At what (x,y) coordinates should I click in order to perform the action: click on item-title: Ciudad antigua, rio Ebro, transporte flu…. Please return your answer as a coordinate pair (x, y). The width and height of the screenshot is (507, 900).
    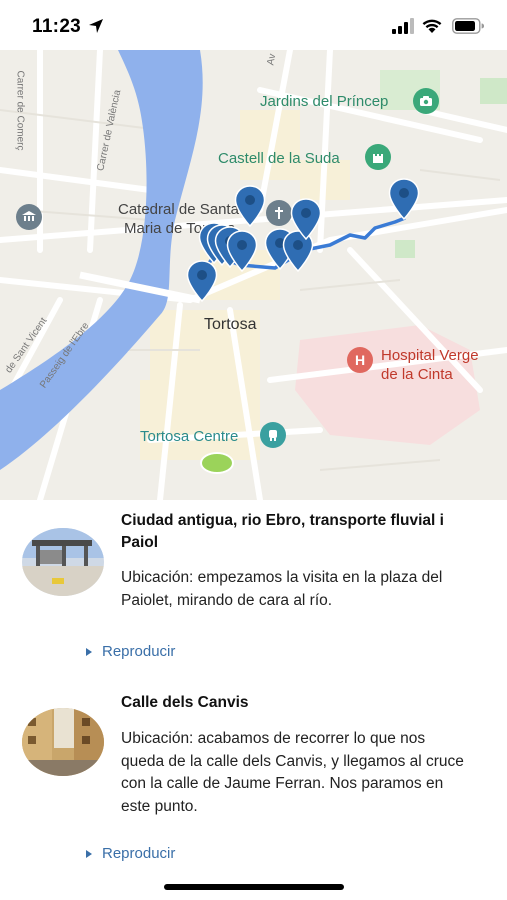
    Looking at the image, I should click on (282, 531).